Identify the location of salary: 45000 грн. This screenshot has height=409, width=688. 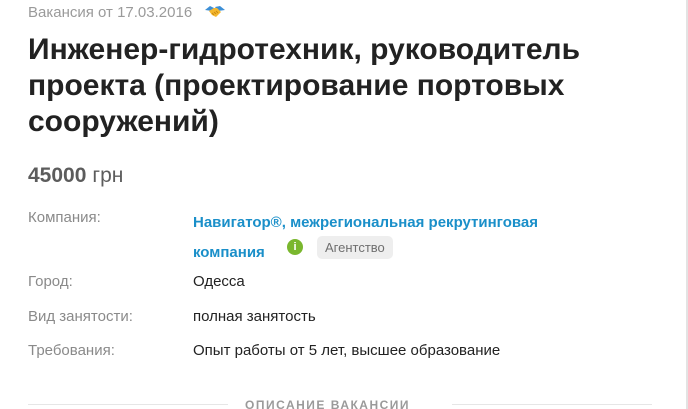
(75, 176).